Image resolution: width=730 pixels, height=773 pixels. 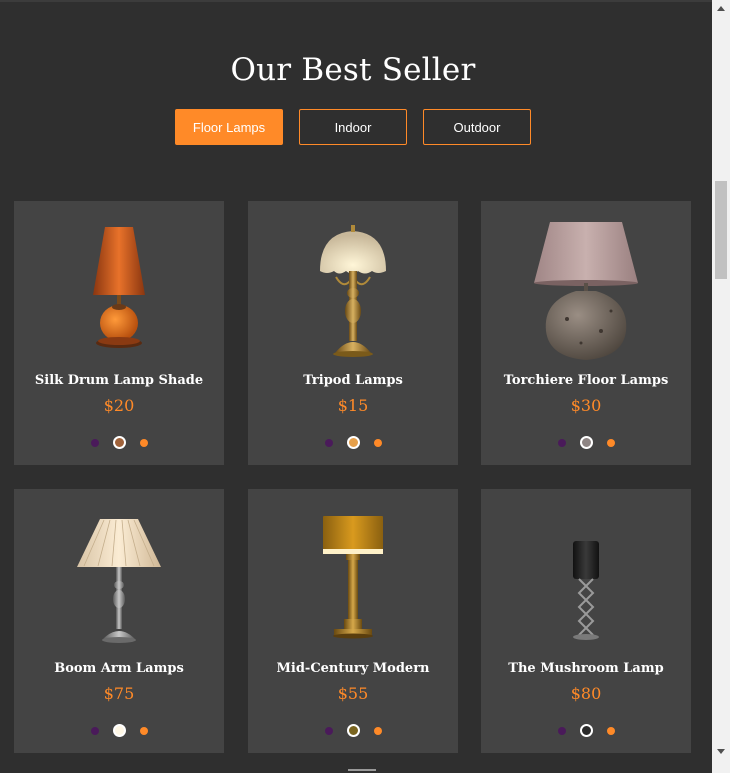 What do you see at coordinates (721, 8) in the screenshot?
I see `scroll-up-icon` at bounding box center [721, 8].